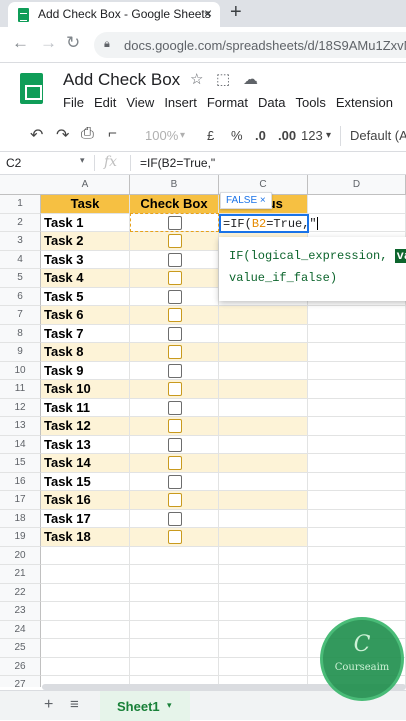 Image resolution: width=406 pixels, height=721 pixels. What do you see at coordinates (85, 222) in the screenshot?
I see `task-cell: Task 1` at bounding box center [85, 222].